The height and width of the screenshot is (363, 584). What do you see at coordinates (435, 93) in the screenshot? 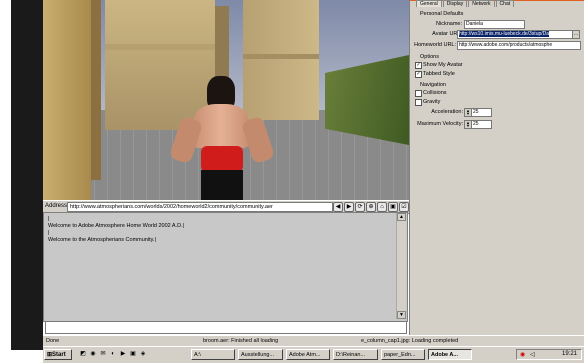
I see `collisions-label: Collisions` at bounding box center [435, 93].